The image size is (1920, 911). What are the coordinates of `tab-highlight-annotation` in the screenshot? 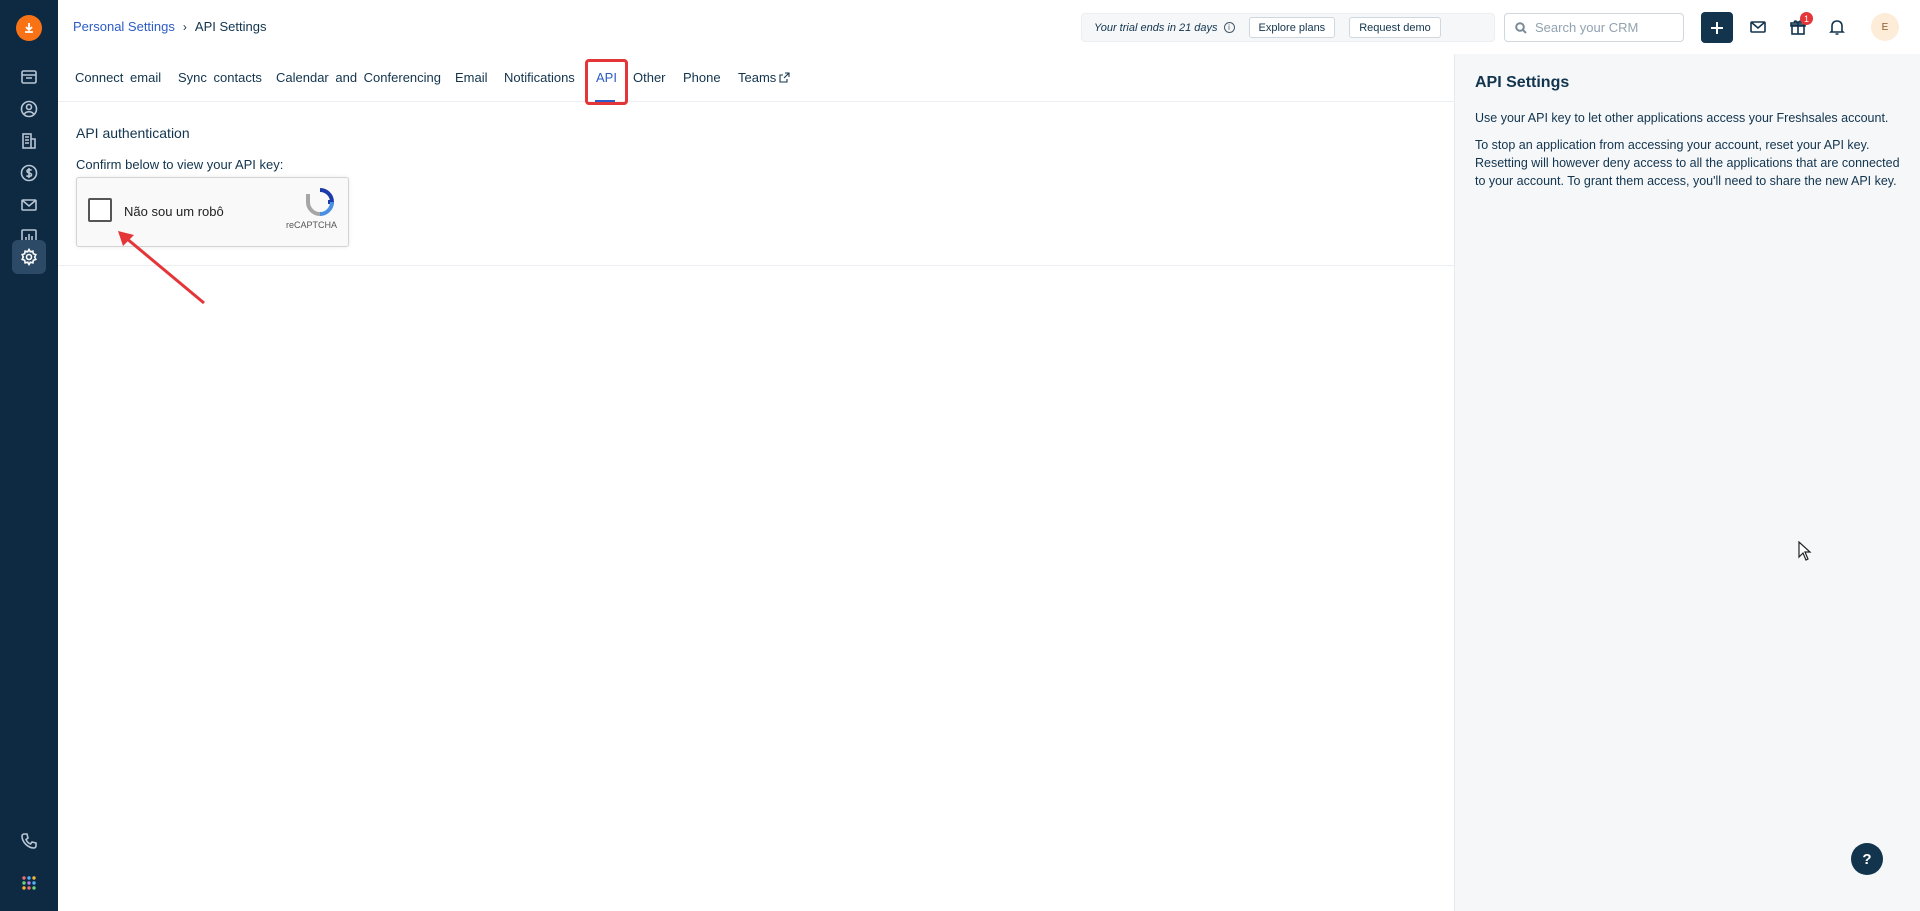 It's located at (606, 82).